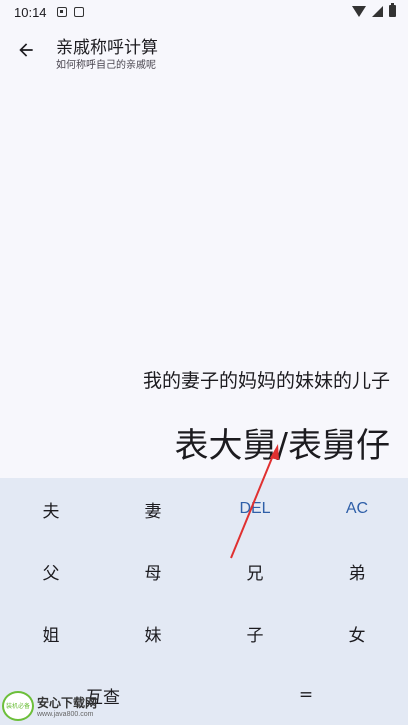  What do you see at coordinates (153, 509) in the screenshot?
I see `key-wife: 妻` at bounding box center [153, 509].